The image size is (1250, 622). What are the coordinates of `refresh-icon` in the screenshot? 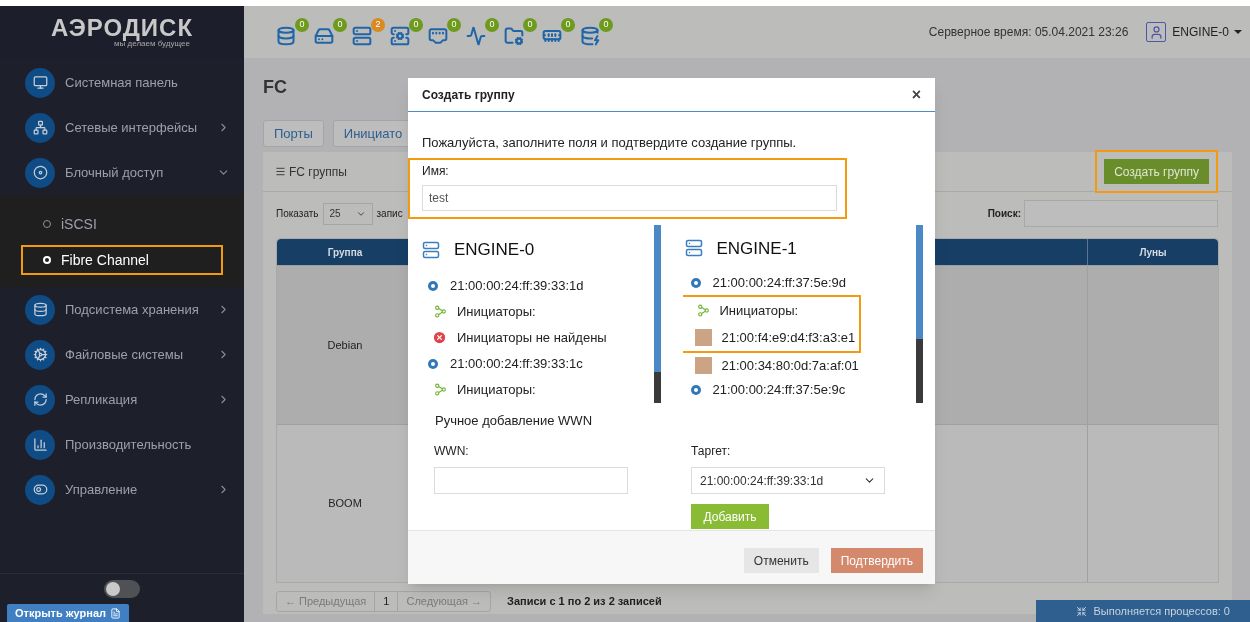 It's located at (40, 399).